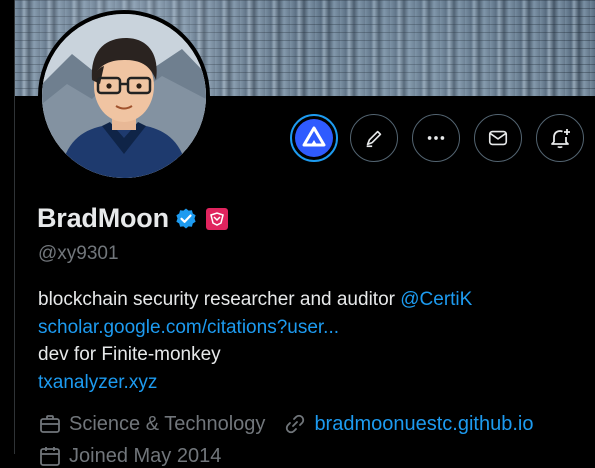  I want to click on affiliate-logo-icon, so click(216, 218).